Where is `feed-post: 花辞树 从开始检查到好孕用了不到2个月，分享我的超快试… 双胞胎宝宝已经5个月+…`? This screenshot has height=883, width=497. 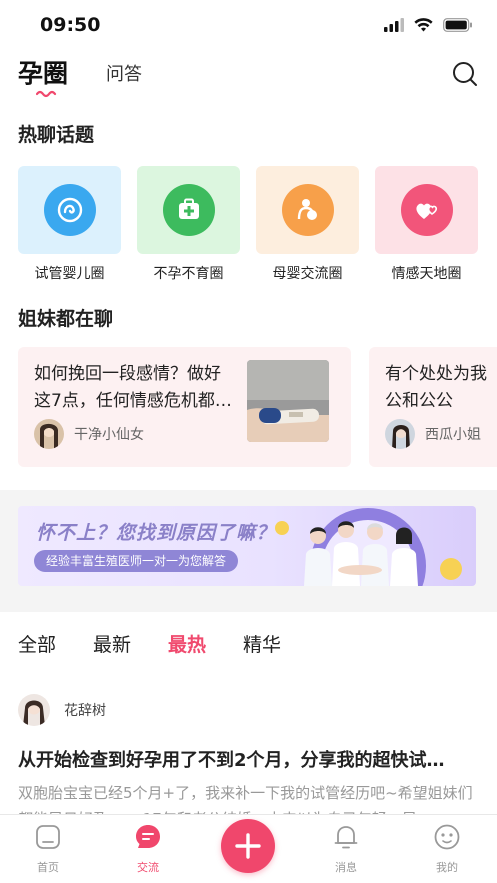 feed-post: 花辞树 从开始检查到好孕用了不到2个月，分享我的超快试… 双胞胎宝宝已经5个月+… is located at coordinates (249, 763).